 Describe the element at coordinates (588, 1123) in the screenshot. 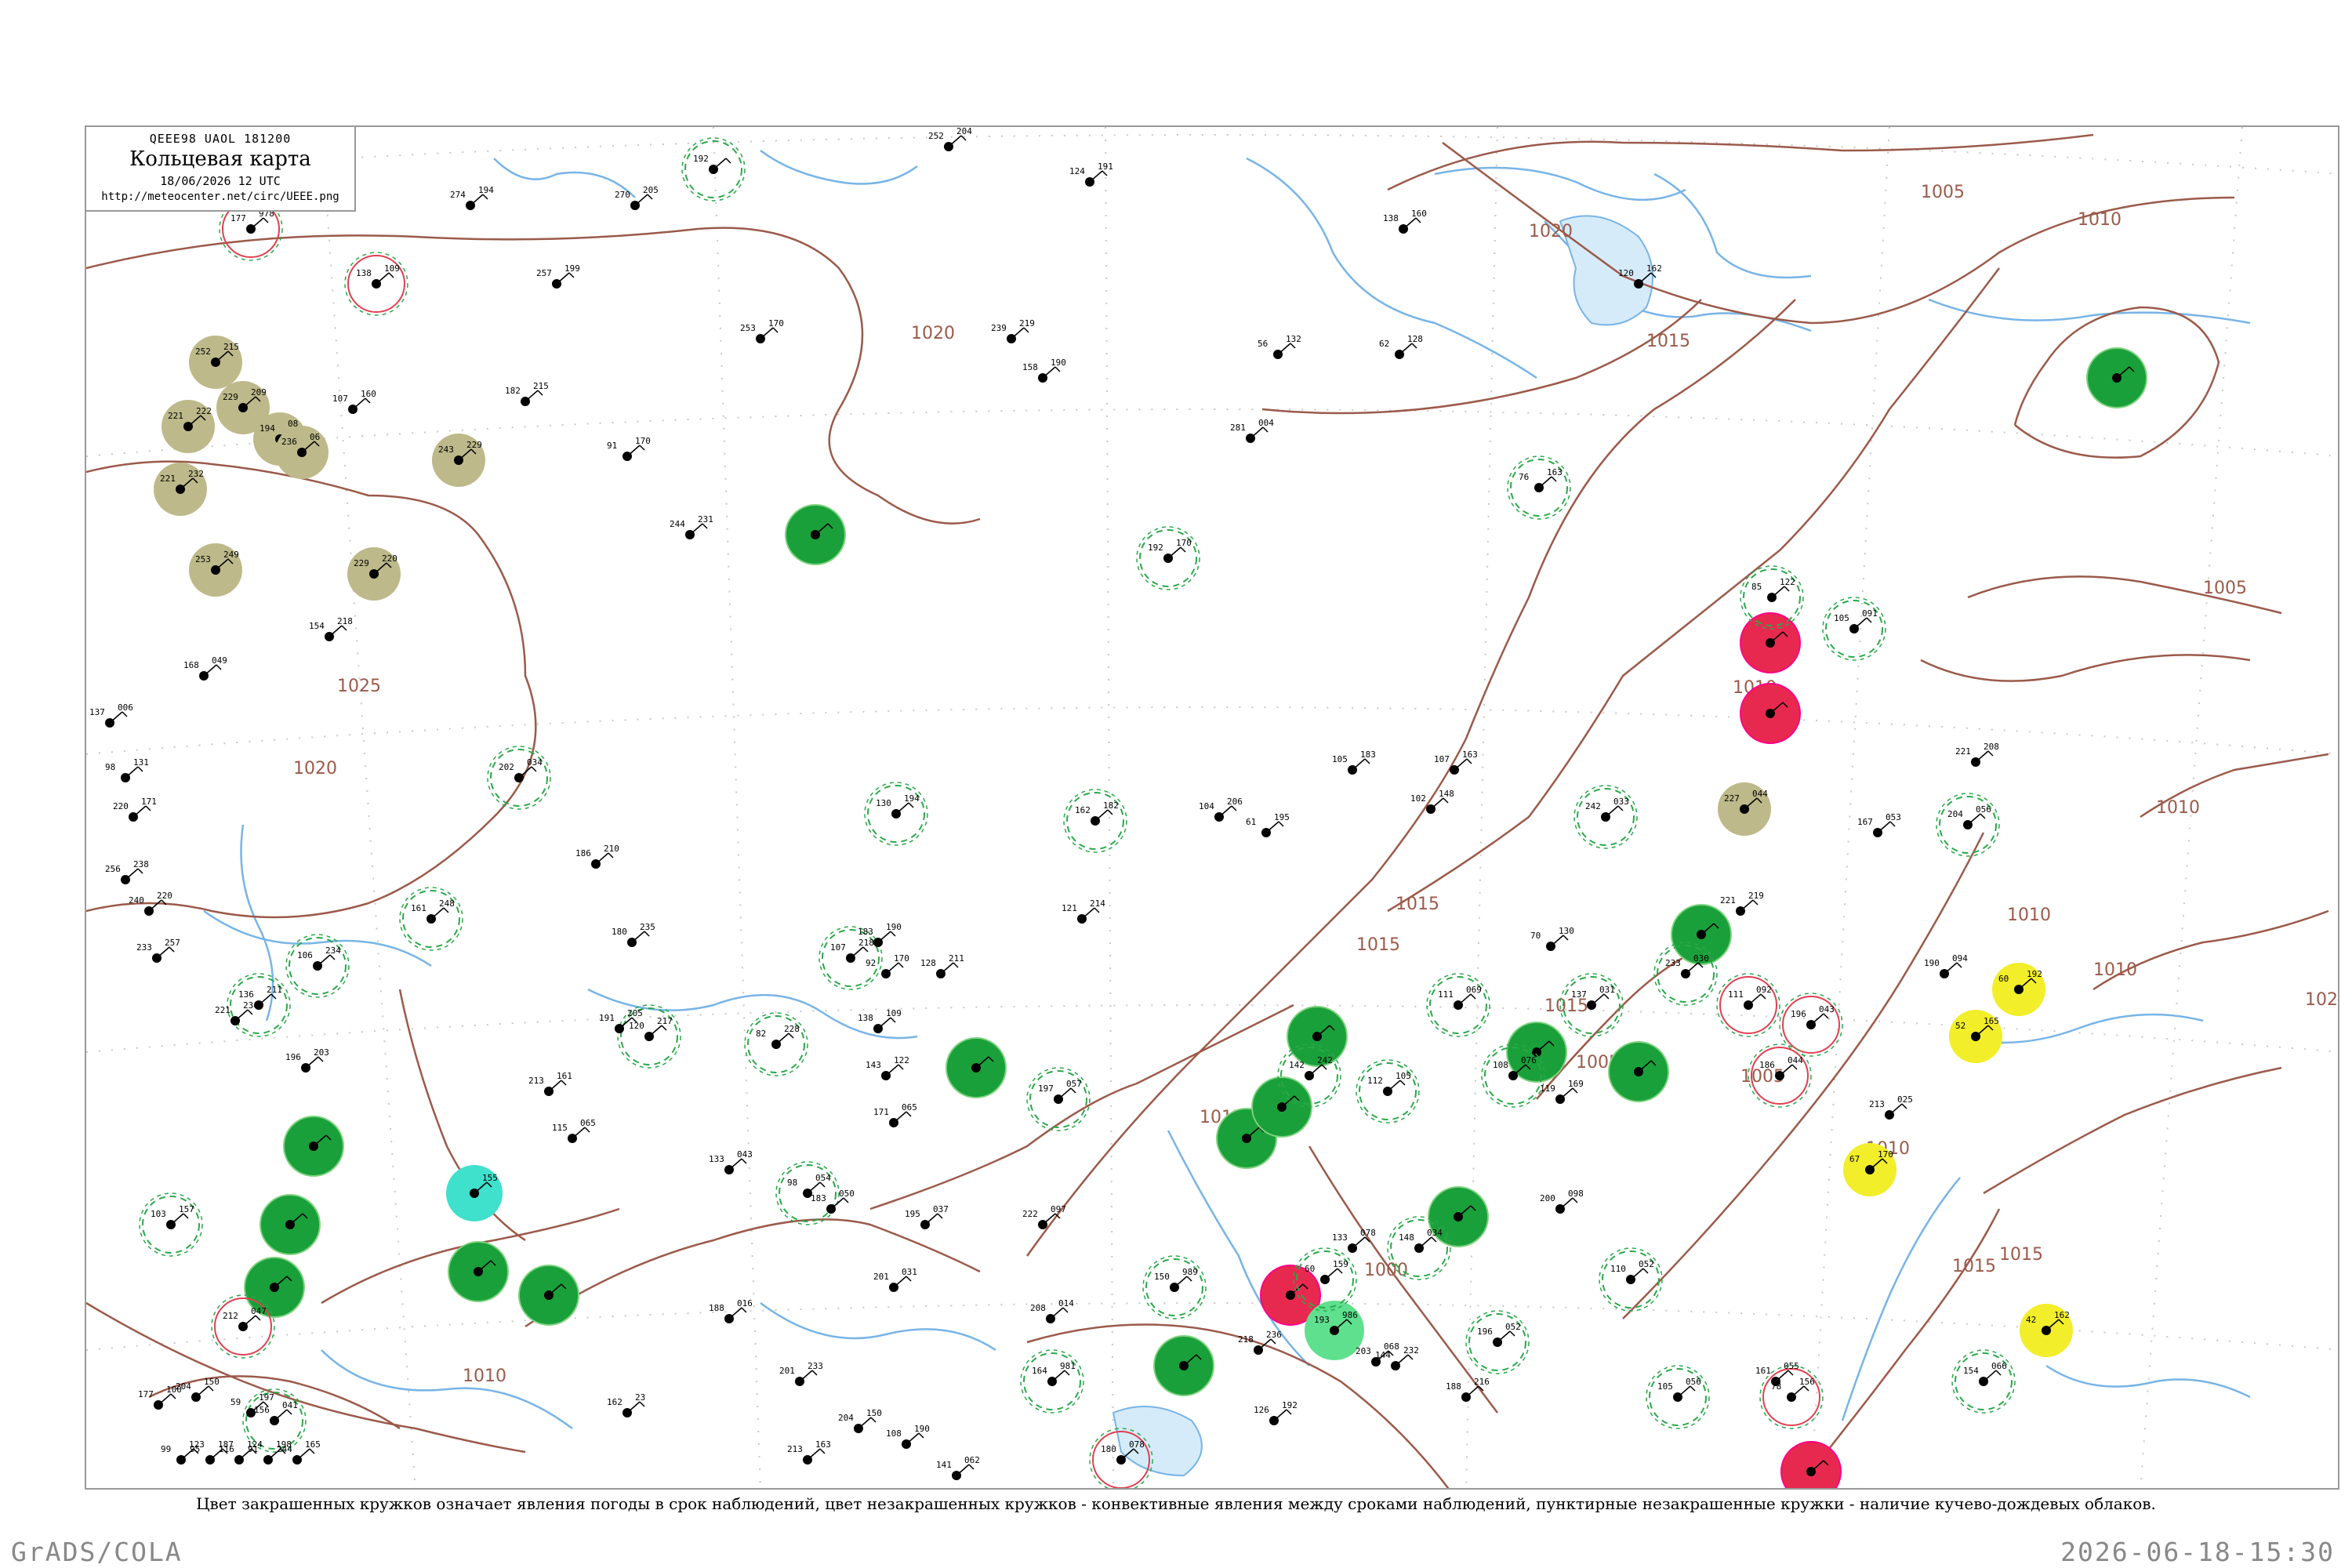

I see `station-pressure: 065` at that location.